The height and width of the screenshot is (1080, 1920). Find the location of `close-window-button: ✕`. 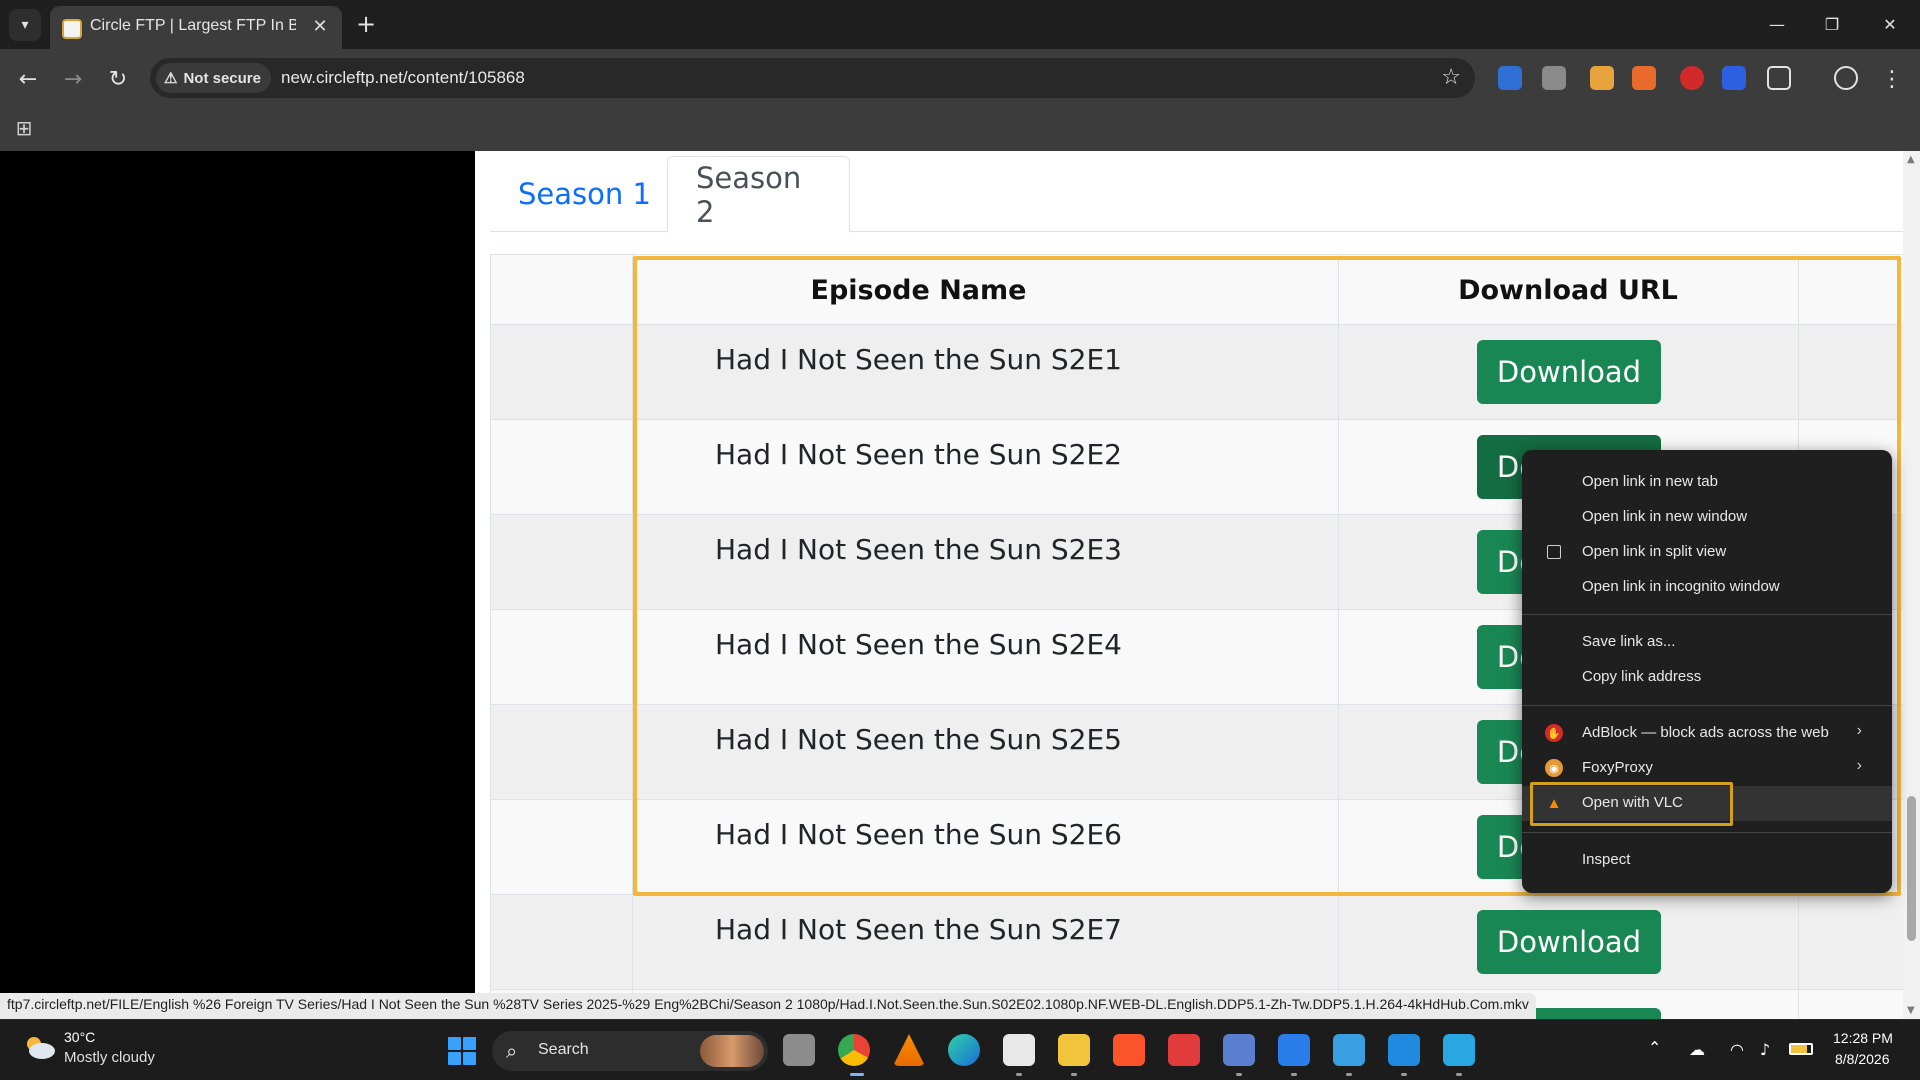

close-window-button: ✕ is located at coordinates (1890, 24).